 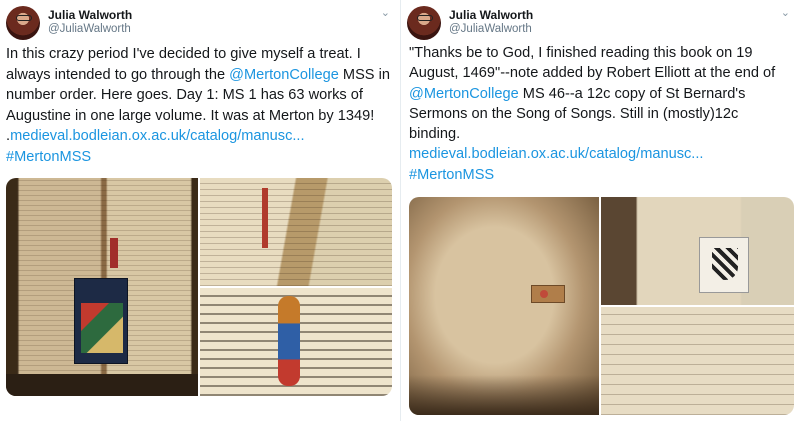 What do you see at coordinates (296, 232) in the screenshot?
I see `media-image-manuscript-pages` at bounding box center [296, 232].